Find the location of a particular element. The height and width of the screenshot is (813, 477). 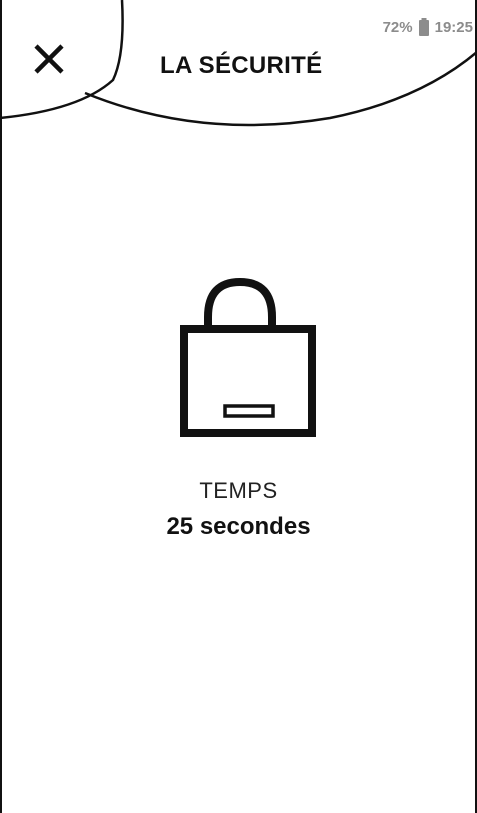

page-title: LA SÉCURITÉ is located at coordinates (241, 65).